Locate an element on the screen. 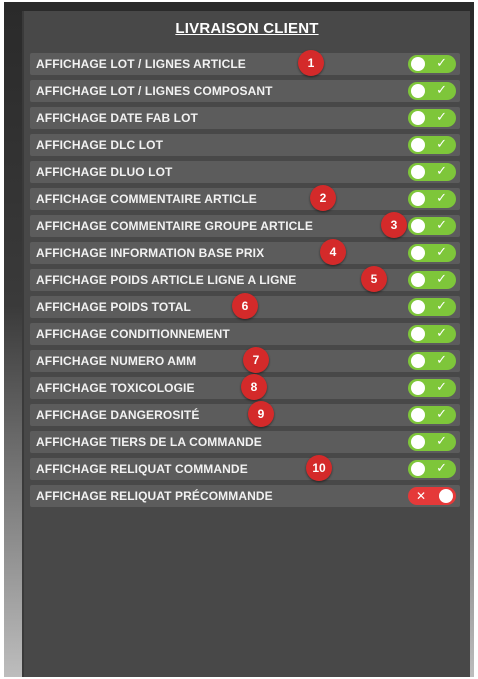 The image size is (478, 679). setting-label: AFFICHAGE INFORMATION BASE PRIX is located at coordinates (150, 253).